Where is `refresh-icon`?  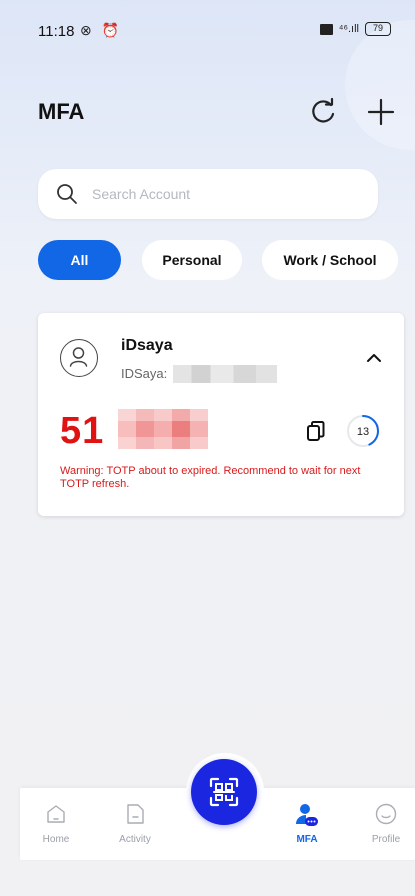 refresh-icon is located at coordinates (323, 110).